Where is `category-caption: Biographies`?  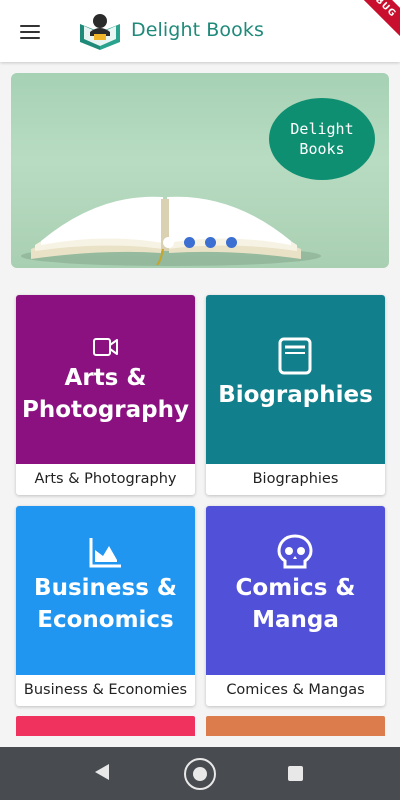 category-caption: Biographies is located at coordinates (295, 479).